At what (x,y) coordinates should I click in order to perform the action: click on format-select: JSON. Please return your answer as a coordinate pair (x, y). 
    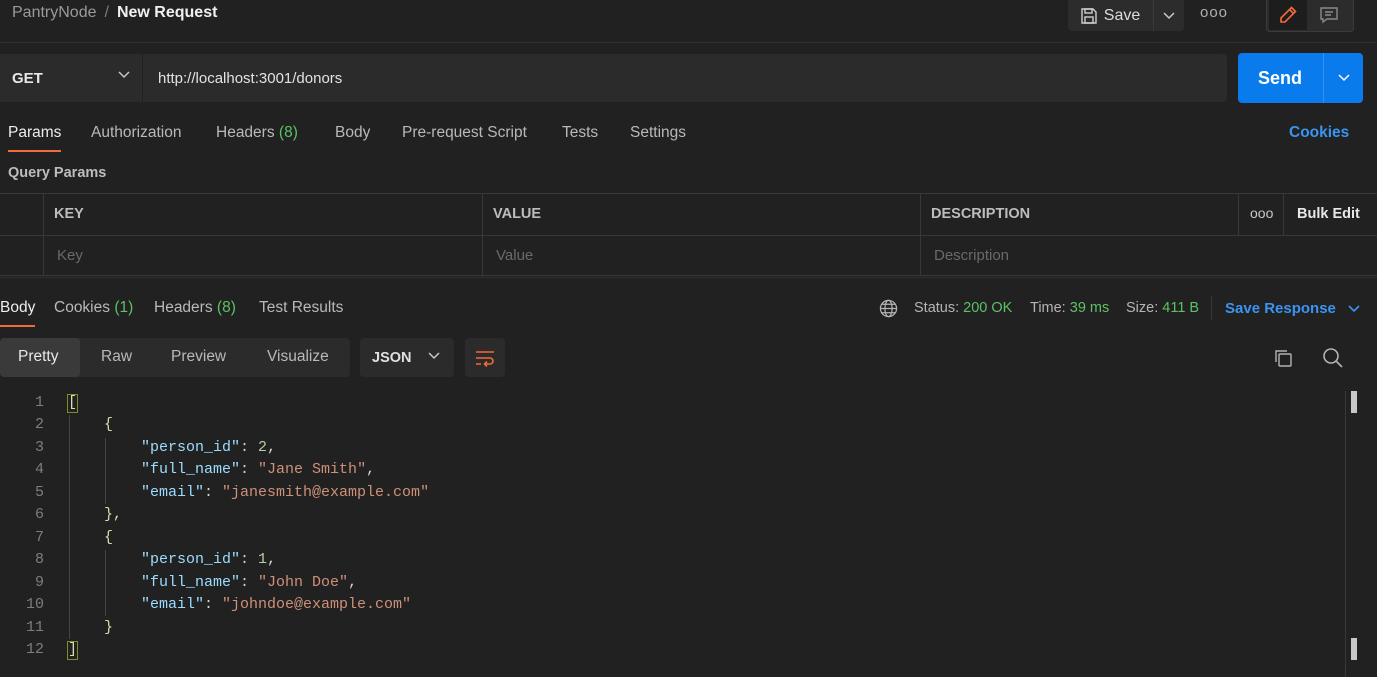
    Looking at the image, I should click on (407, 357).